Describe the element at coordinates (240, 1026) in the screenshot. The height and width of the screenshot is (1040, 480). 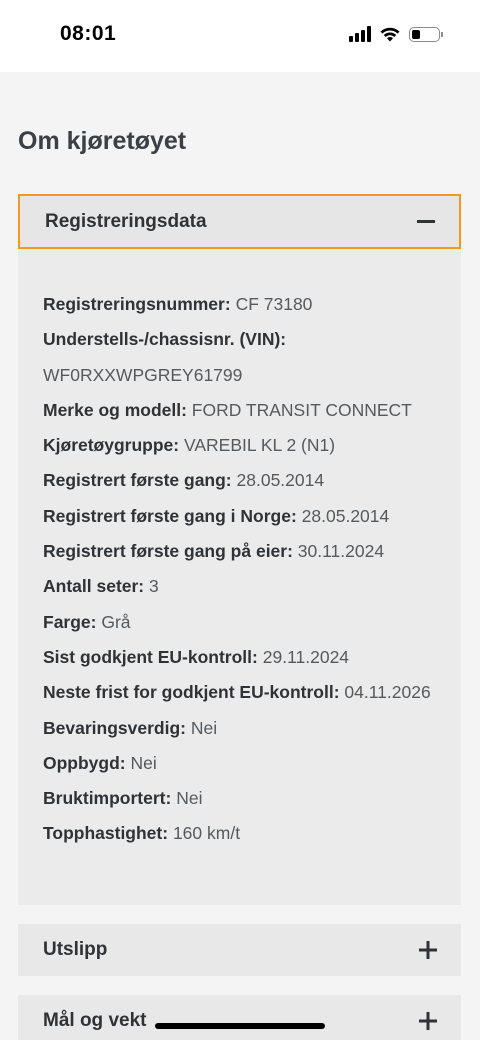
I see `home-indicator` at that location.